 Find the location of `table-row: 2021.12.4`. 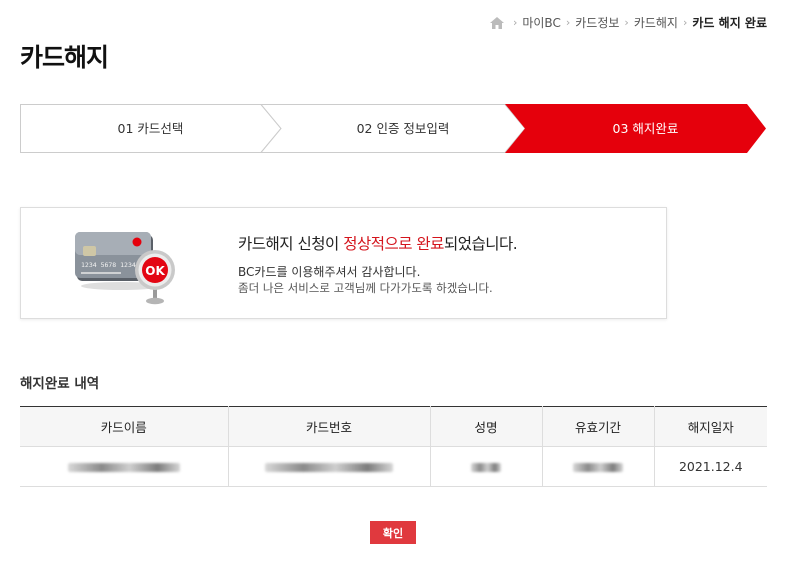

table-row: 2021.12.4 is located at coordinates (393, 466).